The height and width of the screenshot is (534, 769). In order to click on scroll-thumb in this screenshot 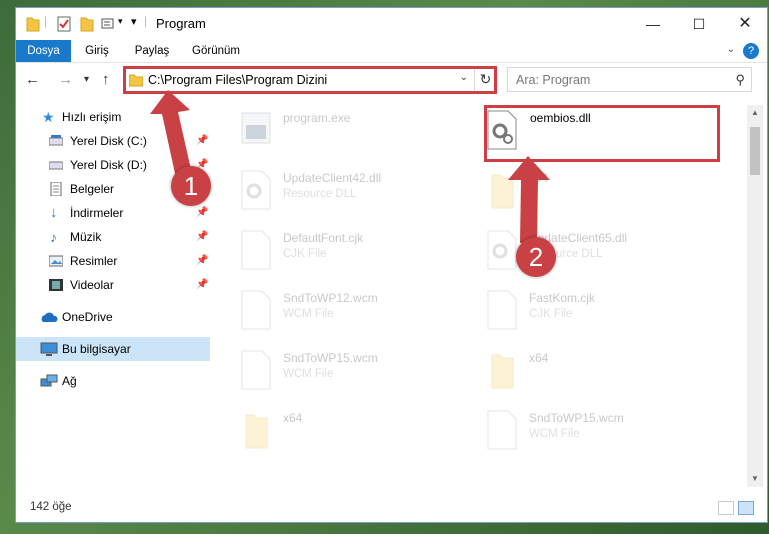, I will do `click(755, 151)`.